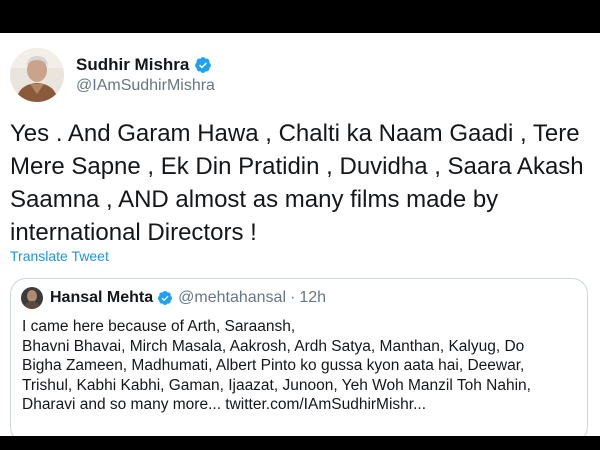 The width and height of the screenshot is (600, 450). Describe the element at coordinates (133, 232) in the screenshot. I see `tweet-text-line: international Directors !` at that location.